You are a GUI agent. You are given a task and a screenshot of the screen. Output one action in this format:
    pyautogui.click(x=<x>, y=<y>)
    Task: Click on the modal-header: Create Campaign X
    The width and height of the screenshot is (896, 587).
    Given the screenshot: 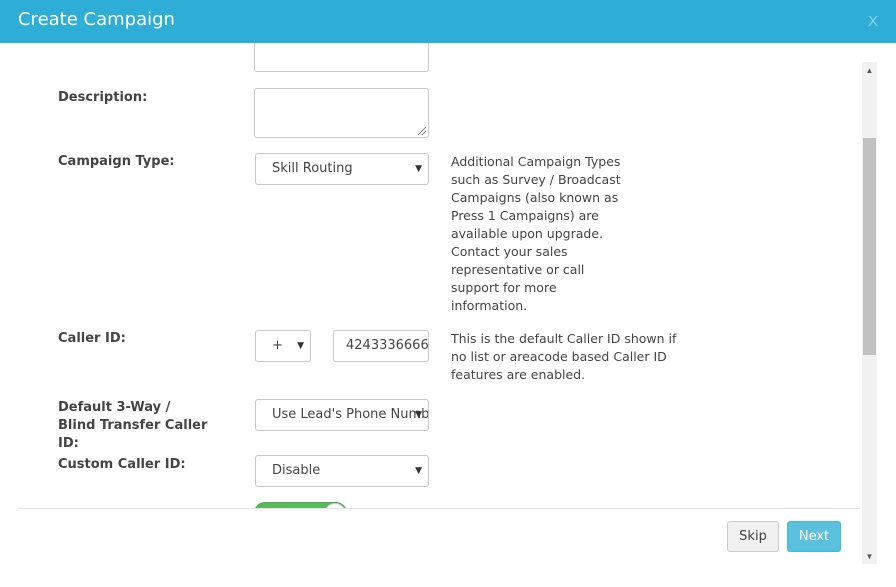 What is the action you would take?
    pyautogui.click(x=448, y=21)
    